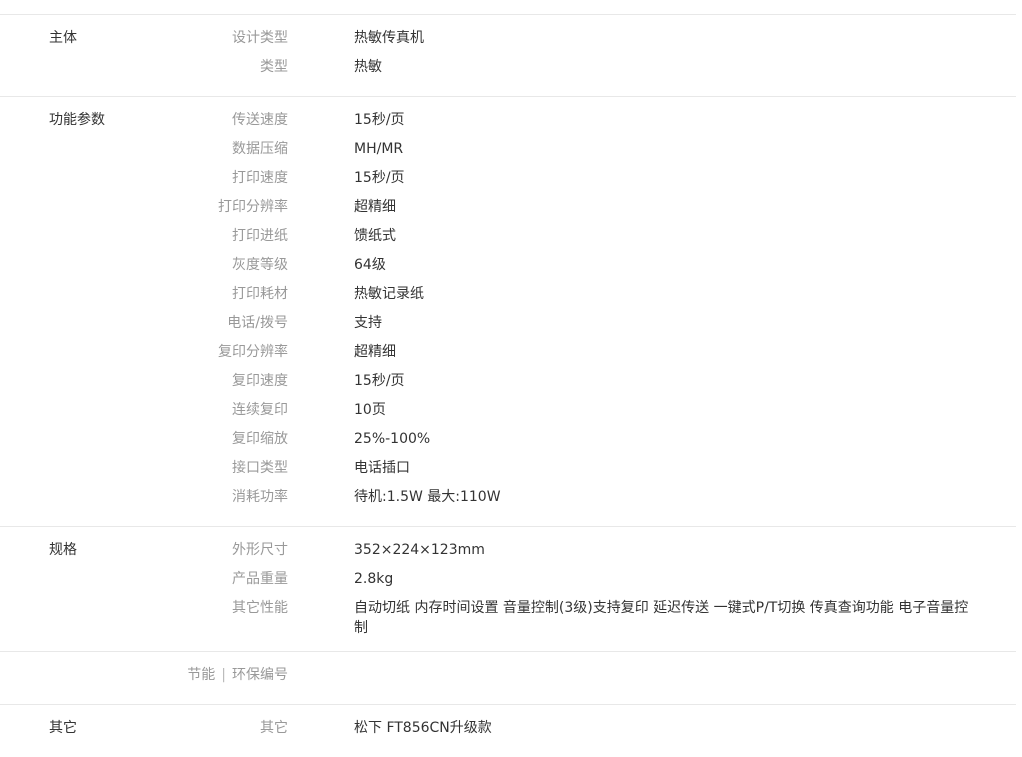 The width and height of the screenshot is (1022, 757). I want to click on top-divider, so click(508, 7).